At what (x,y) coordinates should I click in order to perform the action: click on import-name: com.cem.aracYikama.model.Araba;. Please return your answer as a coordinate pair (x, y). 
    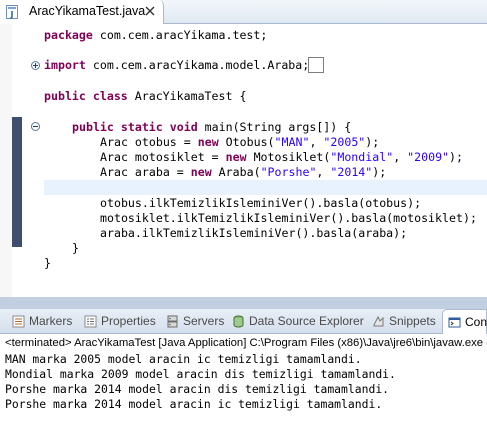
    Looking at the image, I should click on (197, 65).